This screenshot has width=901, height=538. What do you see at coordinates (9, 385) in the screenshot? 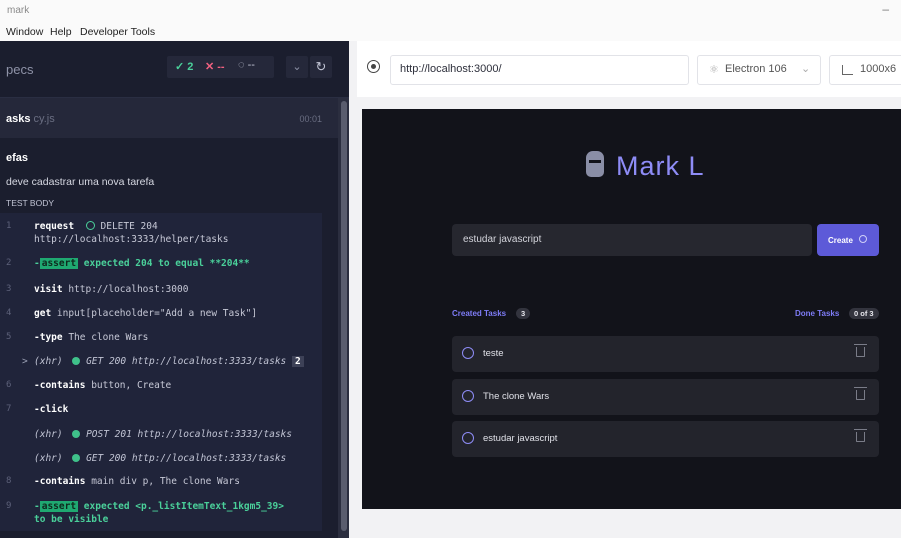
I see `command-number: 6` at bounding box center [9, 385].